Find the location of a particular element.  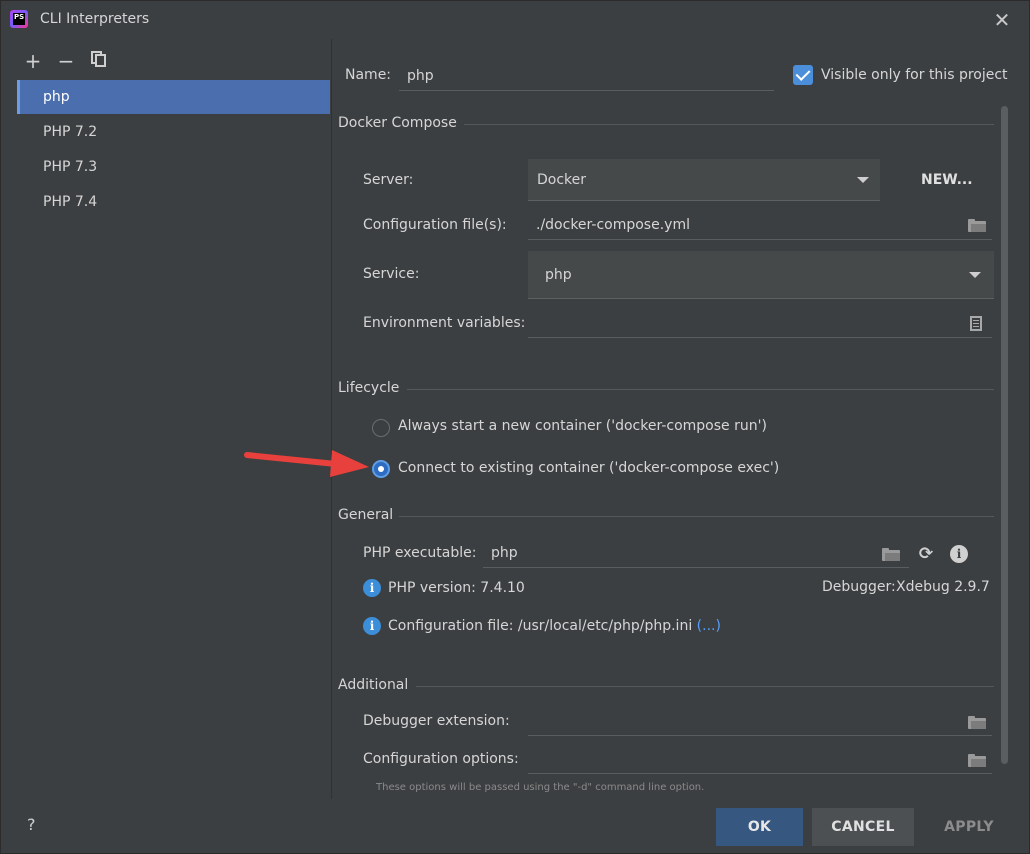

config-file-link: (...) is located at coordinates (709, 626).